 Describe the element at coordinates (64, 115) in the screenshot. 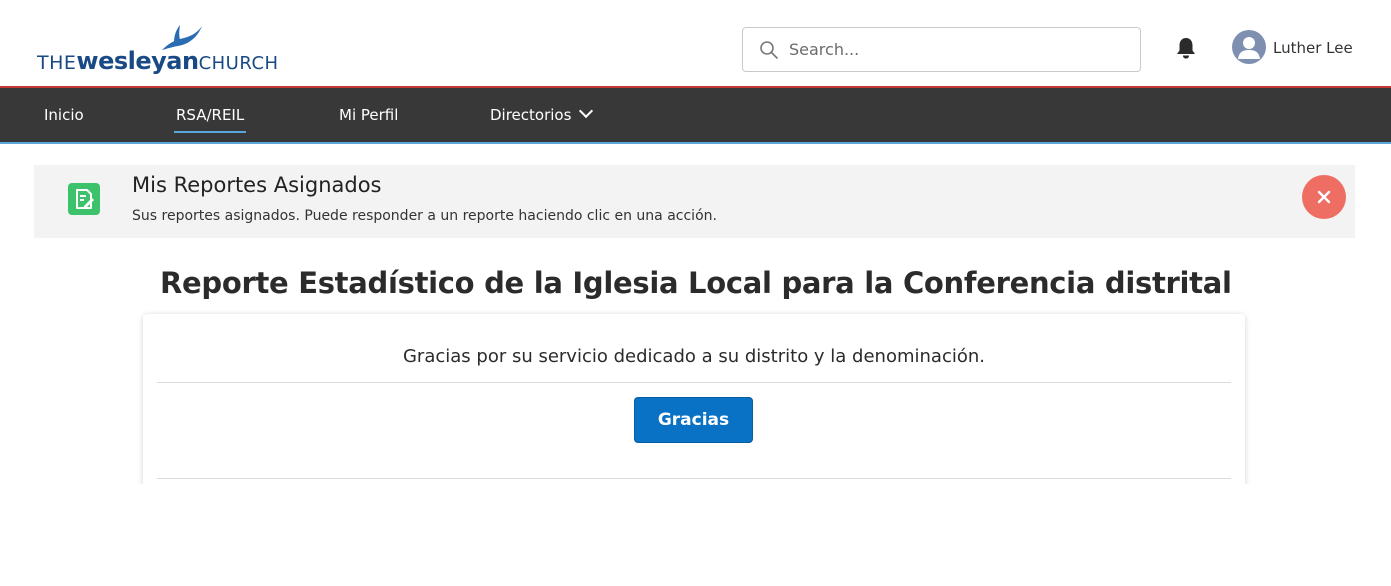

I see `nav-item-inicio: Inicio` at that location.